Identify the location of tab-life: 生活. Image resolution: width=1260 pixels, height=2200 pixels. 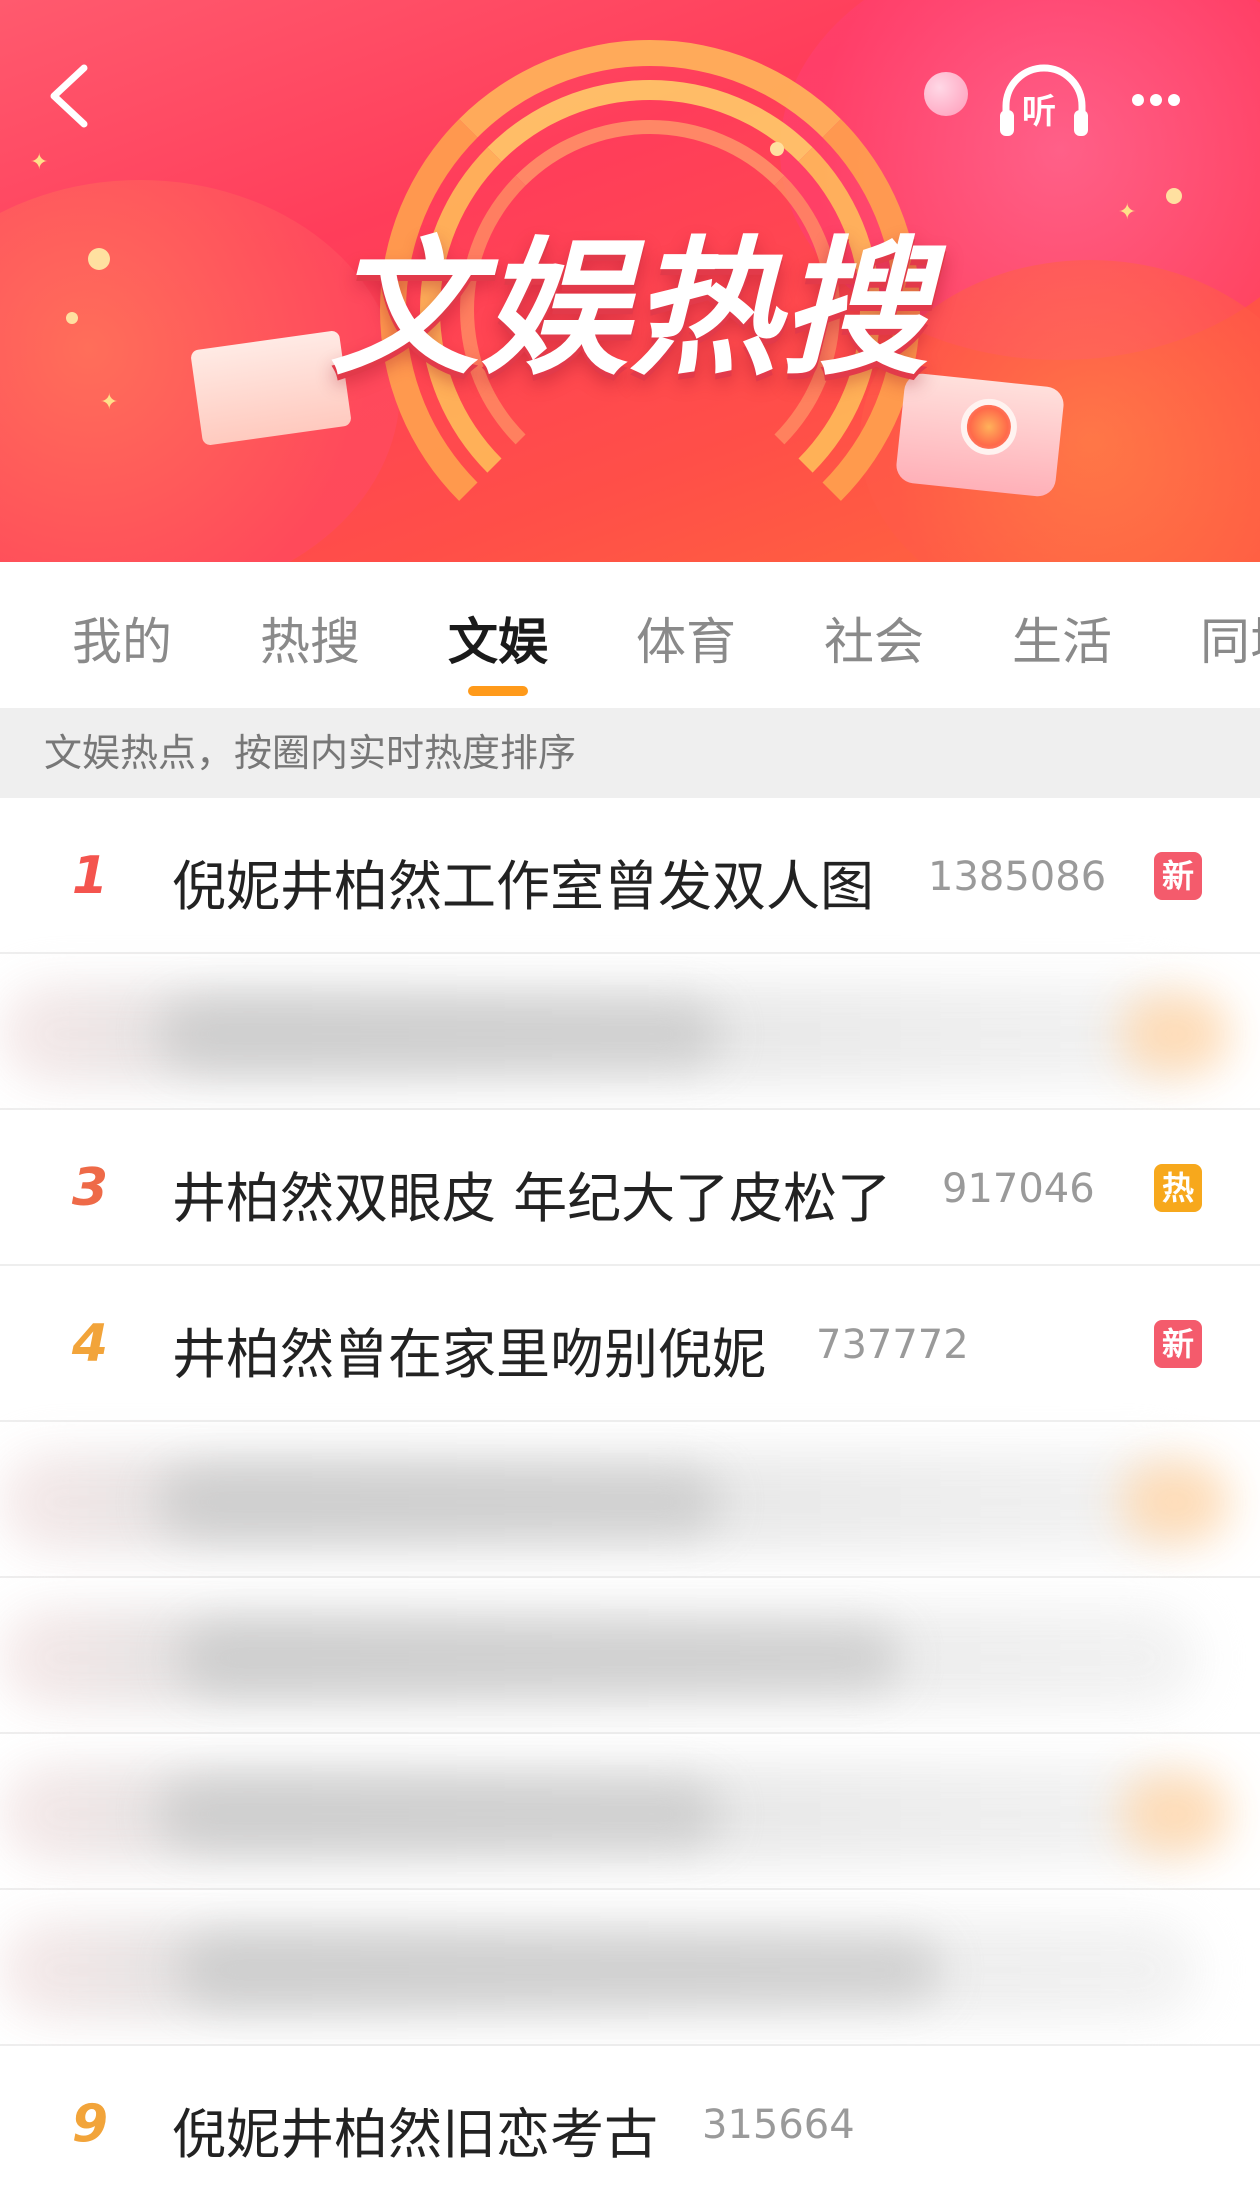
(1062, 638).